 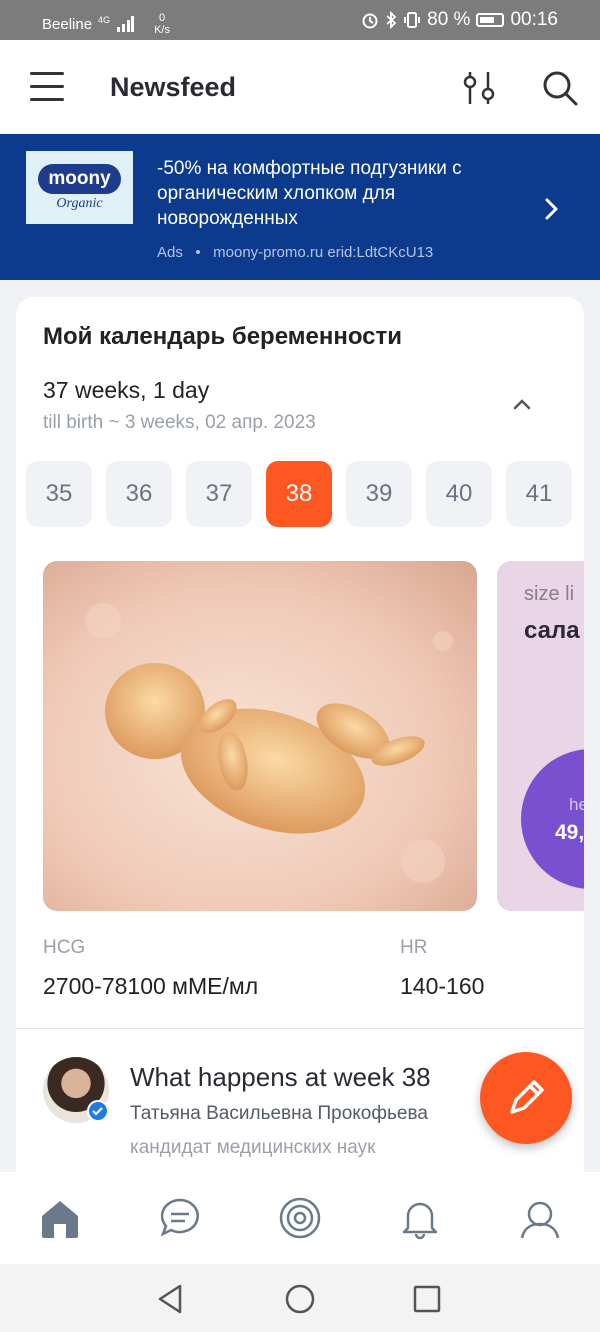 I want to click on battery-percent: 80 %, so click(x=449, y=19).